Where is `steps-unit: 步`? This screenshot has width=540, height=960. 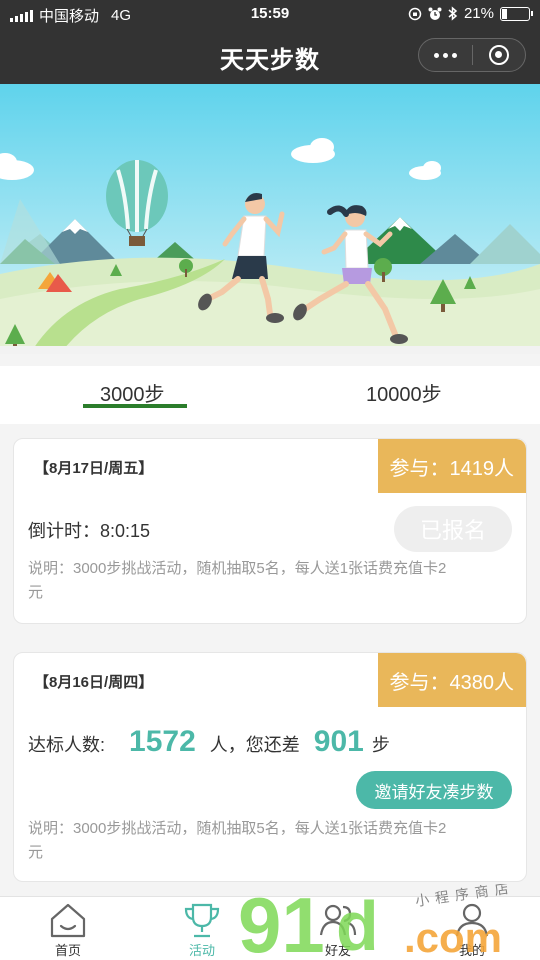 steps-unit: 步 is located at coordinates (380, 745).